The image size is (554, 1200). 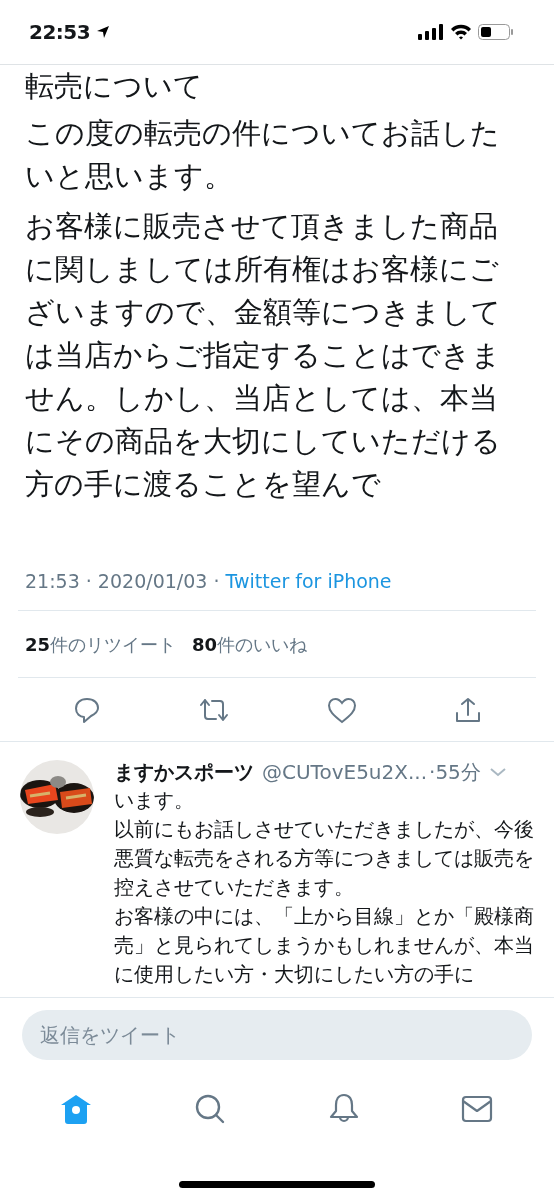 I want to click on share-icon, so click(x=467, y=709).